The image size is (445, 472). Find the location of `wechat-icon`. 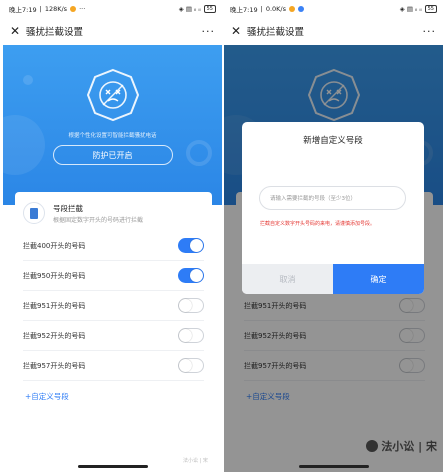

wechat-icon is located at coordinates (372, 446).